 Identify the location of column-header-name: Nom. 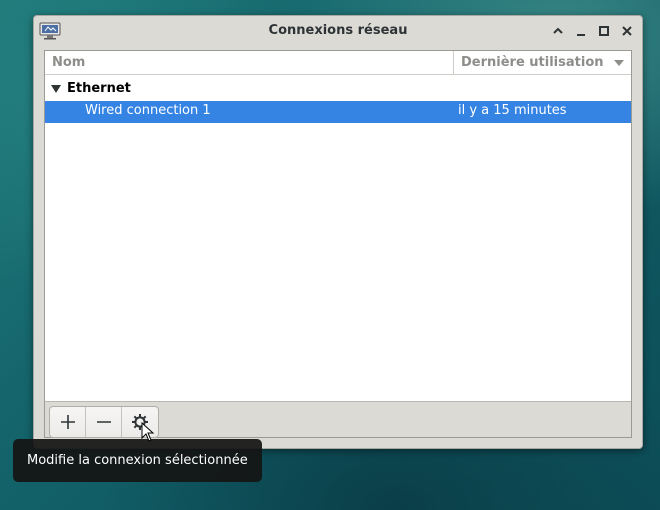
(249, 63).